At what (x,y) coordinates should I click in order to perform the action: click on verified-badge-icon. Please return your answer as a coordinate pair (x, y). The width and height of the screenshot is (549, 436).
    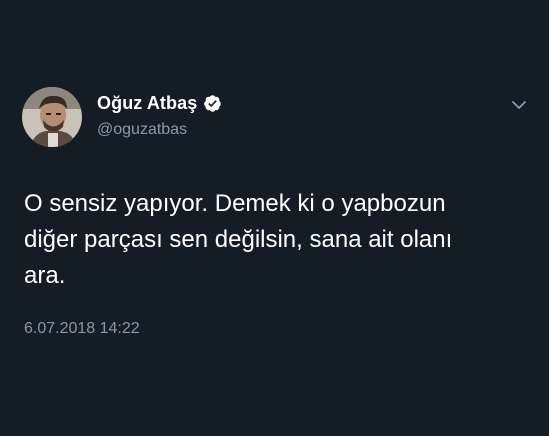
    Looking at the image, I should click on (212, 103).